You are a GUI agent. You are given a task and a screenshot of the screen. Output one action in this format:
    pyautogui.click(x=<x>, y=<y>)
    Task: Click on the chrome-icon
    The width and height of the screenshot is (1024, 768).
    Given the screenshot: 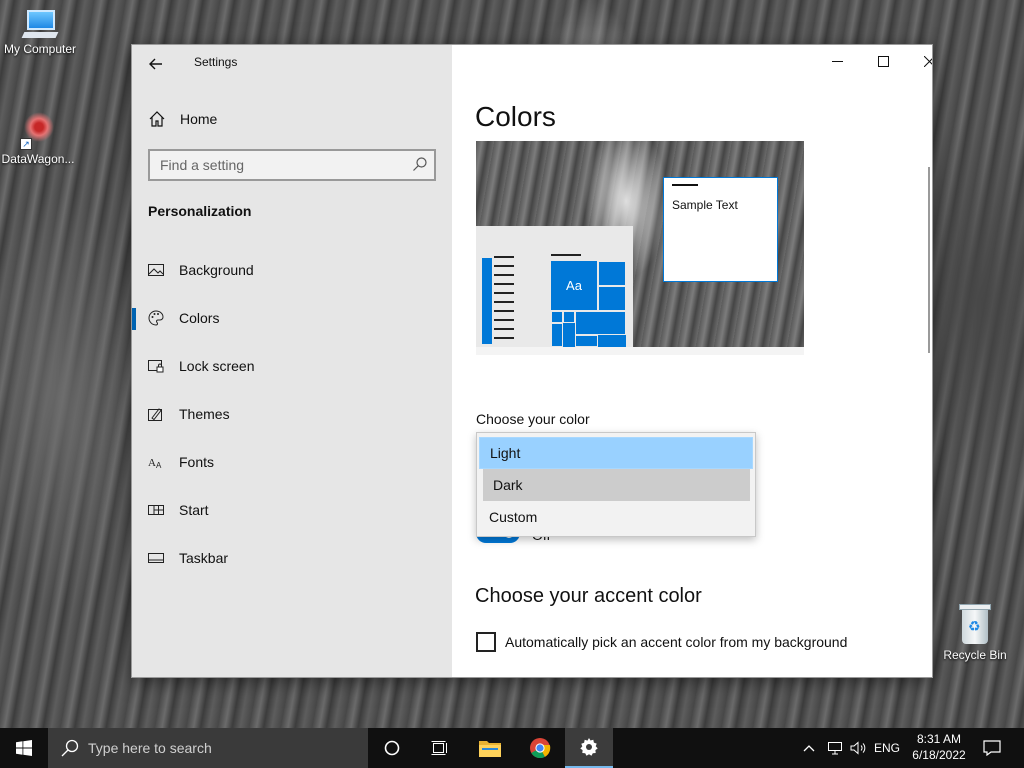 What is the action you would take?
    pyautogui.click(x=540, y=748)
    